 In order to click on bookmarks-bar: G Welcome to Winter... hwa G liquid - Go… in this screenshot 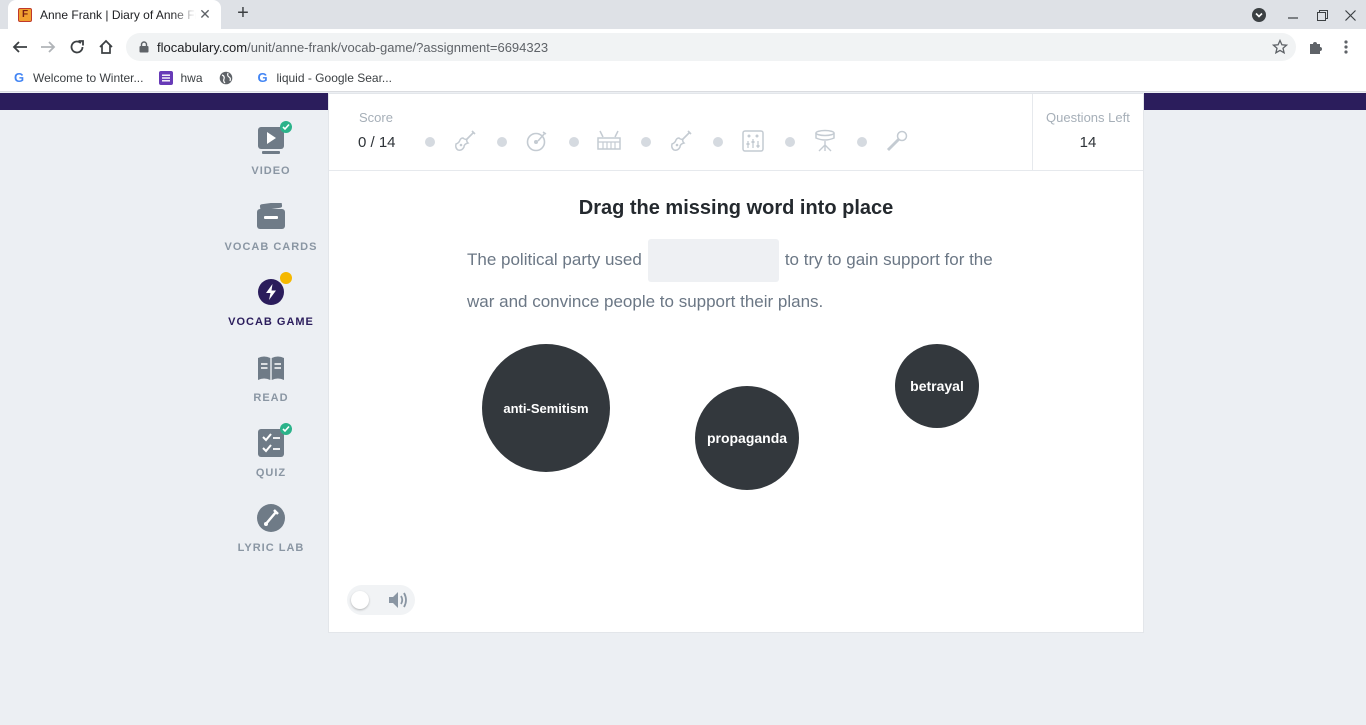, I will do `click(683, 78)`.